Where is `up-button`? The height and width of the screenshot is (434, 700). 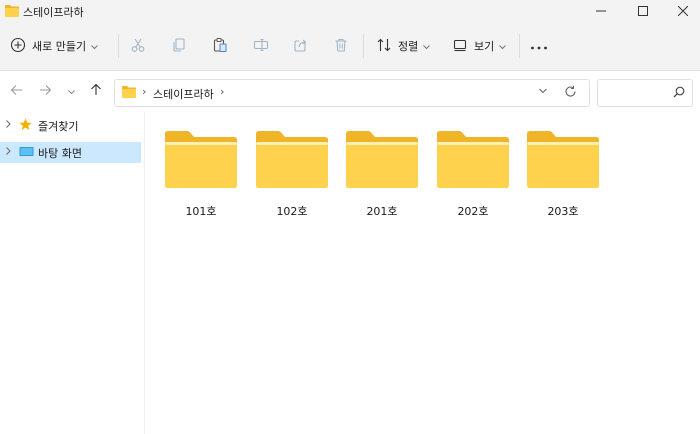 up-button is located at coordinates (96, 91).